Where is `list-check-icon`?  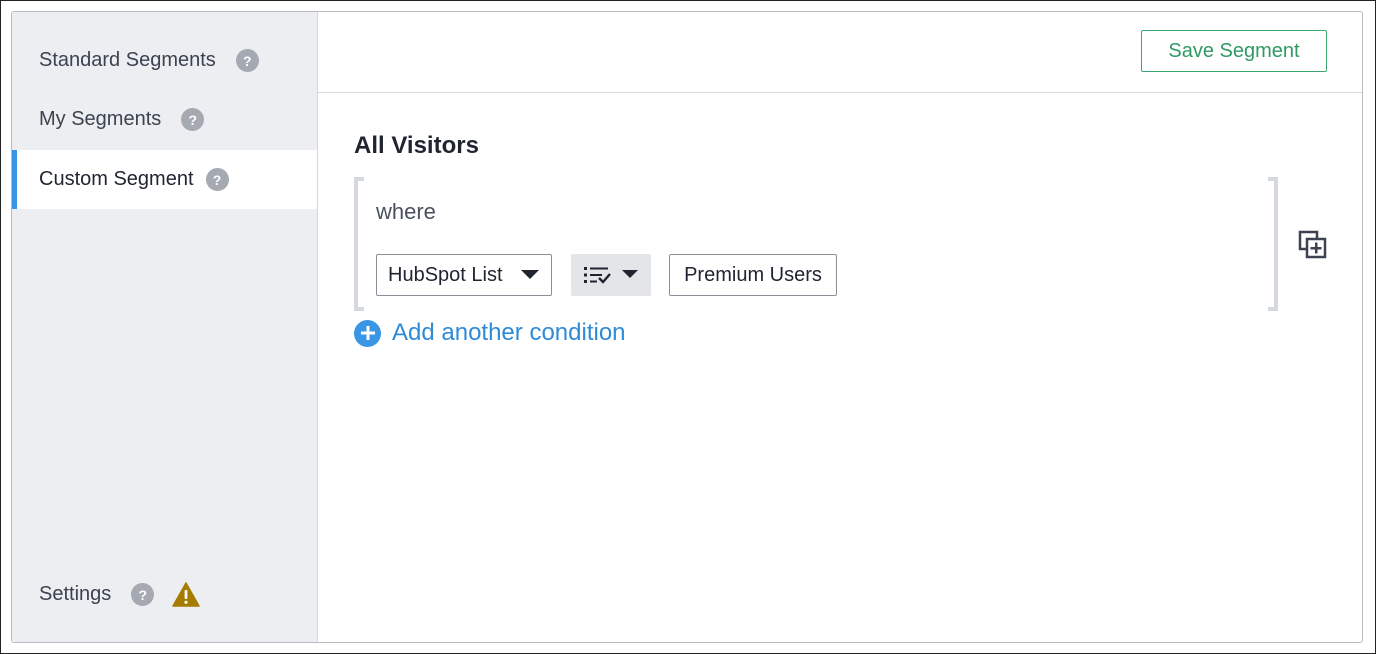
list-check-icon is located at coordinates (598, 277).